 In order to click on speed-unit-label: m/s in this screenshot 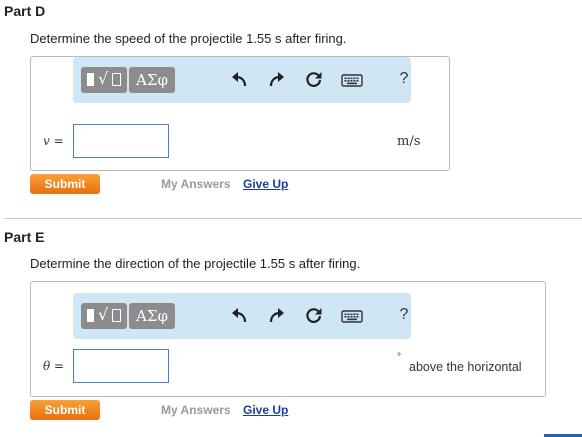, I will do `click(409, 141)`.